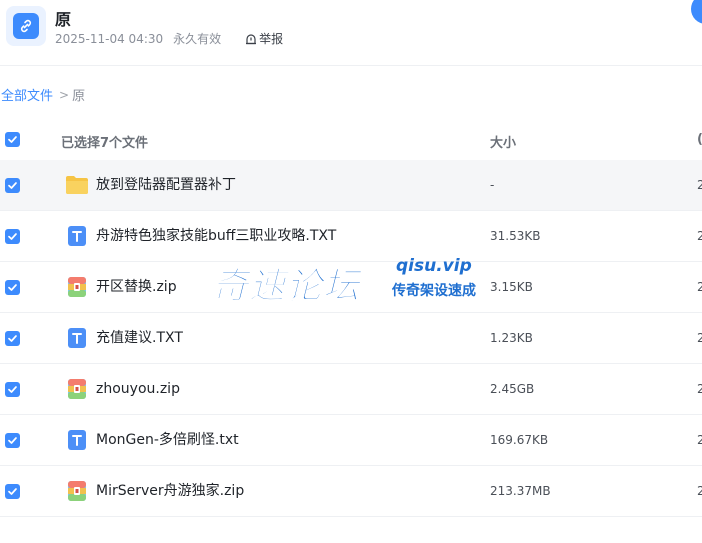 This screenshot has width=702, height=543. Describe the element at coordinates (79, 96) in the screenshot. I see `breadcrumb-current: 原` at that location.